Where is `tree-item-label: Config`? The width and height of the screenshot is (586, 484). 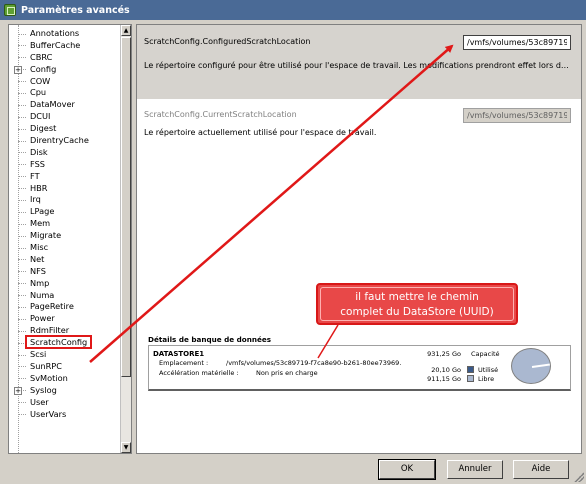
tree-item-label: Config is located at coordinates (43, 68).